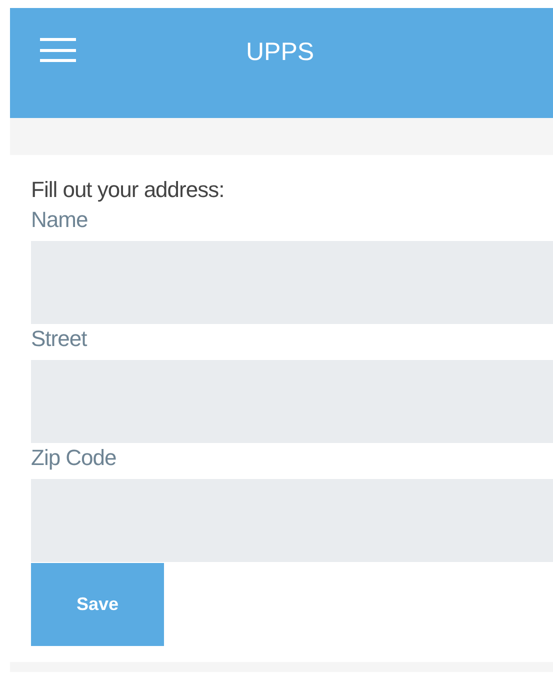  What do you see at coordinates (280, 52) in the screenshot?
I see `app-title: UPPS` at bounding box center [280, 52].